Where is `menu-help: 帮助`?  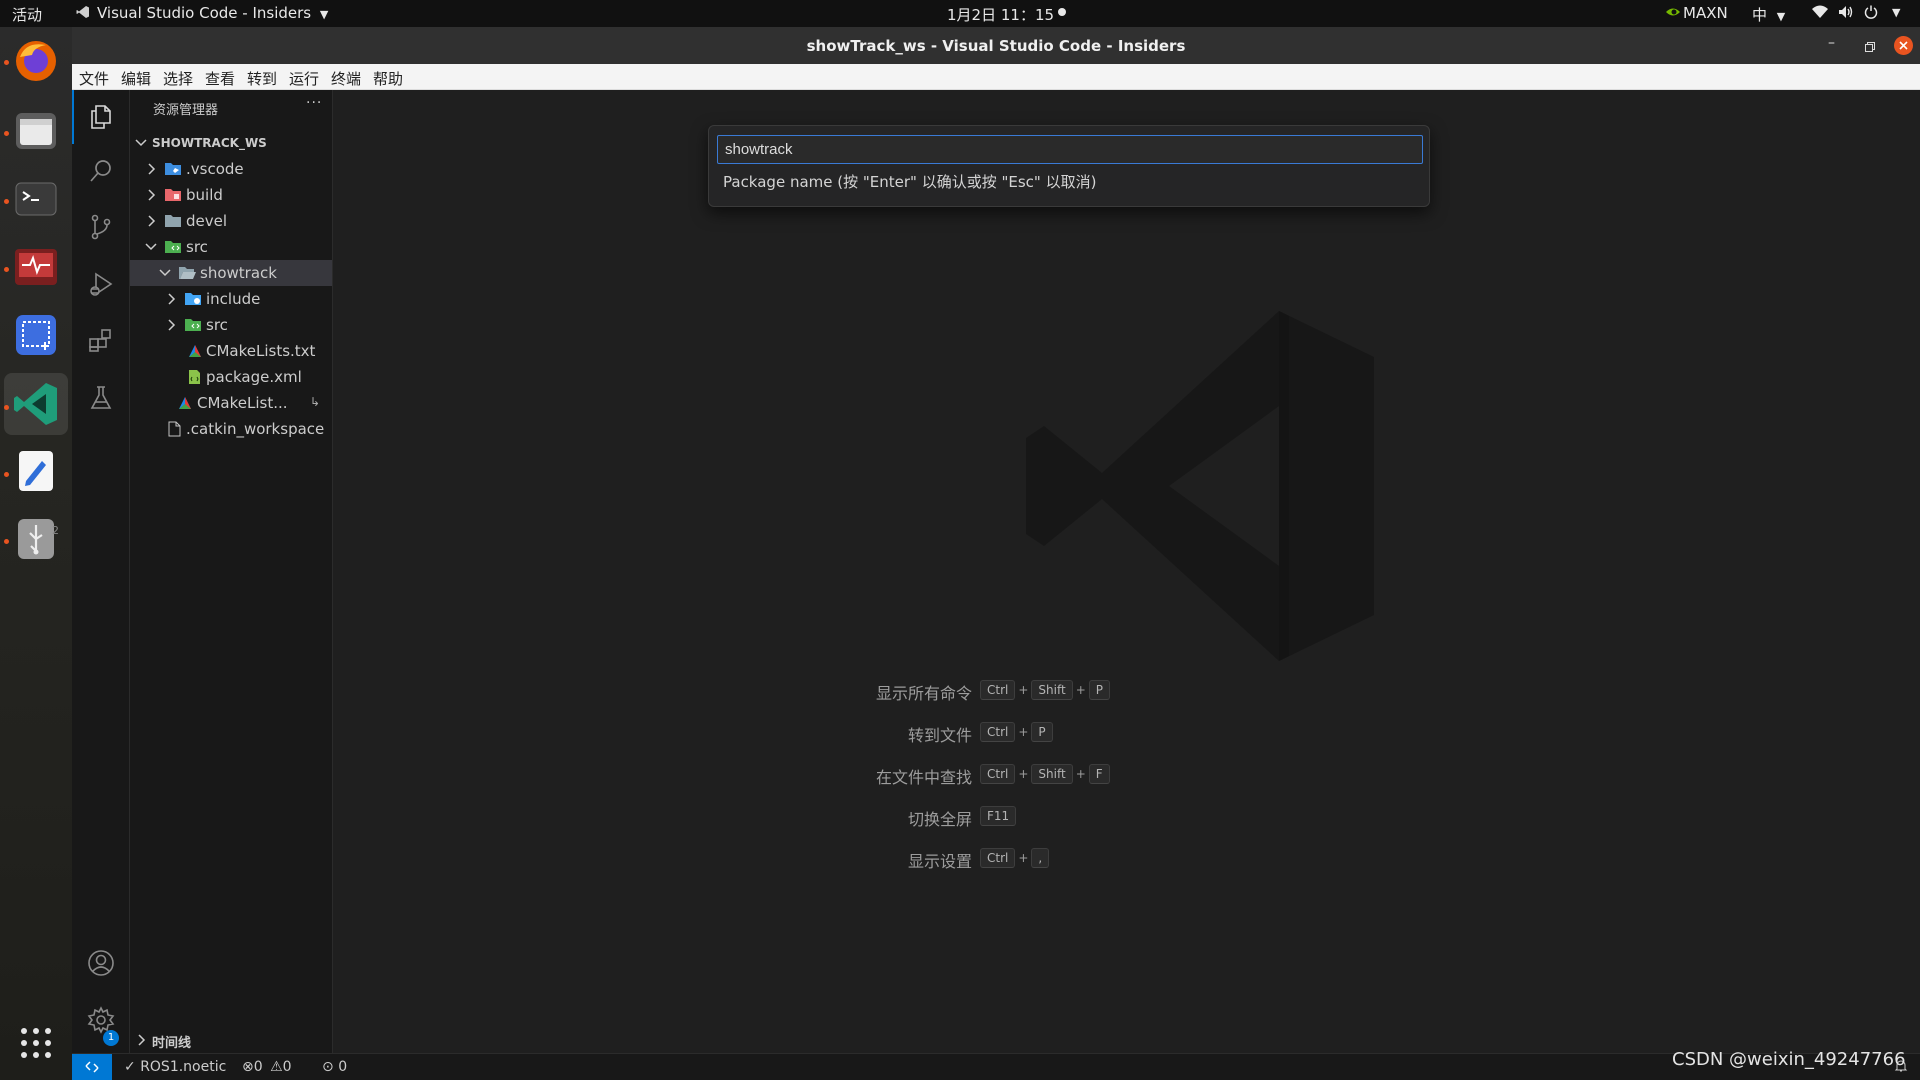 menu-help: 帮助 is located at coordinates (388, 78).